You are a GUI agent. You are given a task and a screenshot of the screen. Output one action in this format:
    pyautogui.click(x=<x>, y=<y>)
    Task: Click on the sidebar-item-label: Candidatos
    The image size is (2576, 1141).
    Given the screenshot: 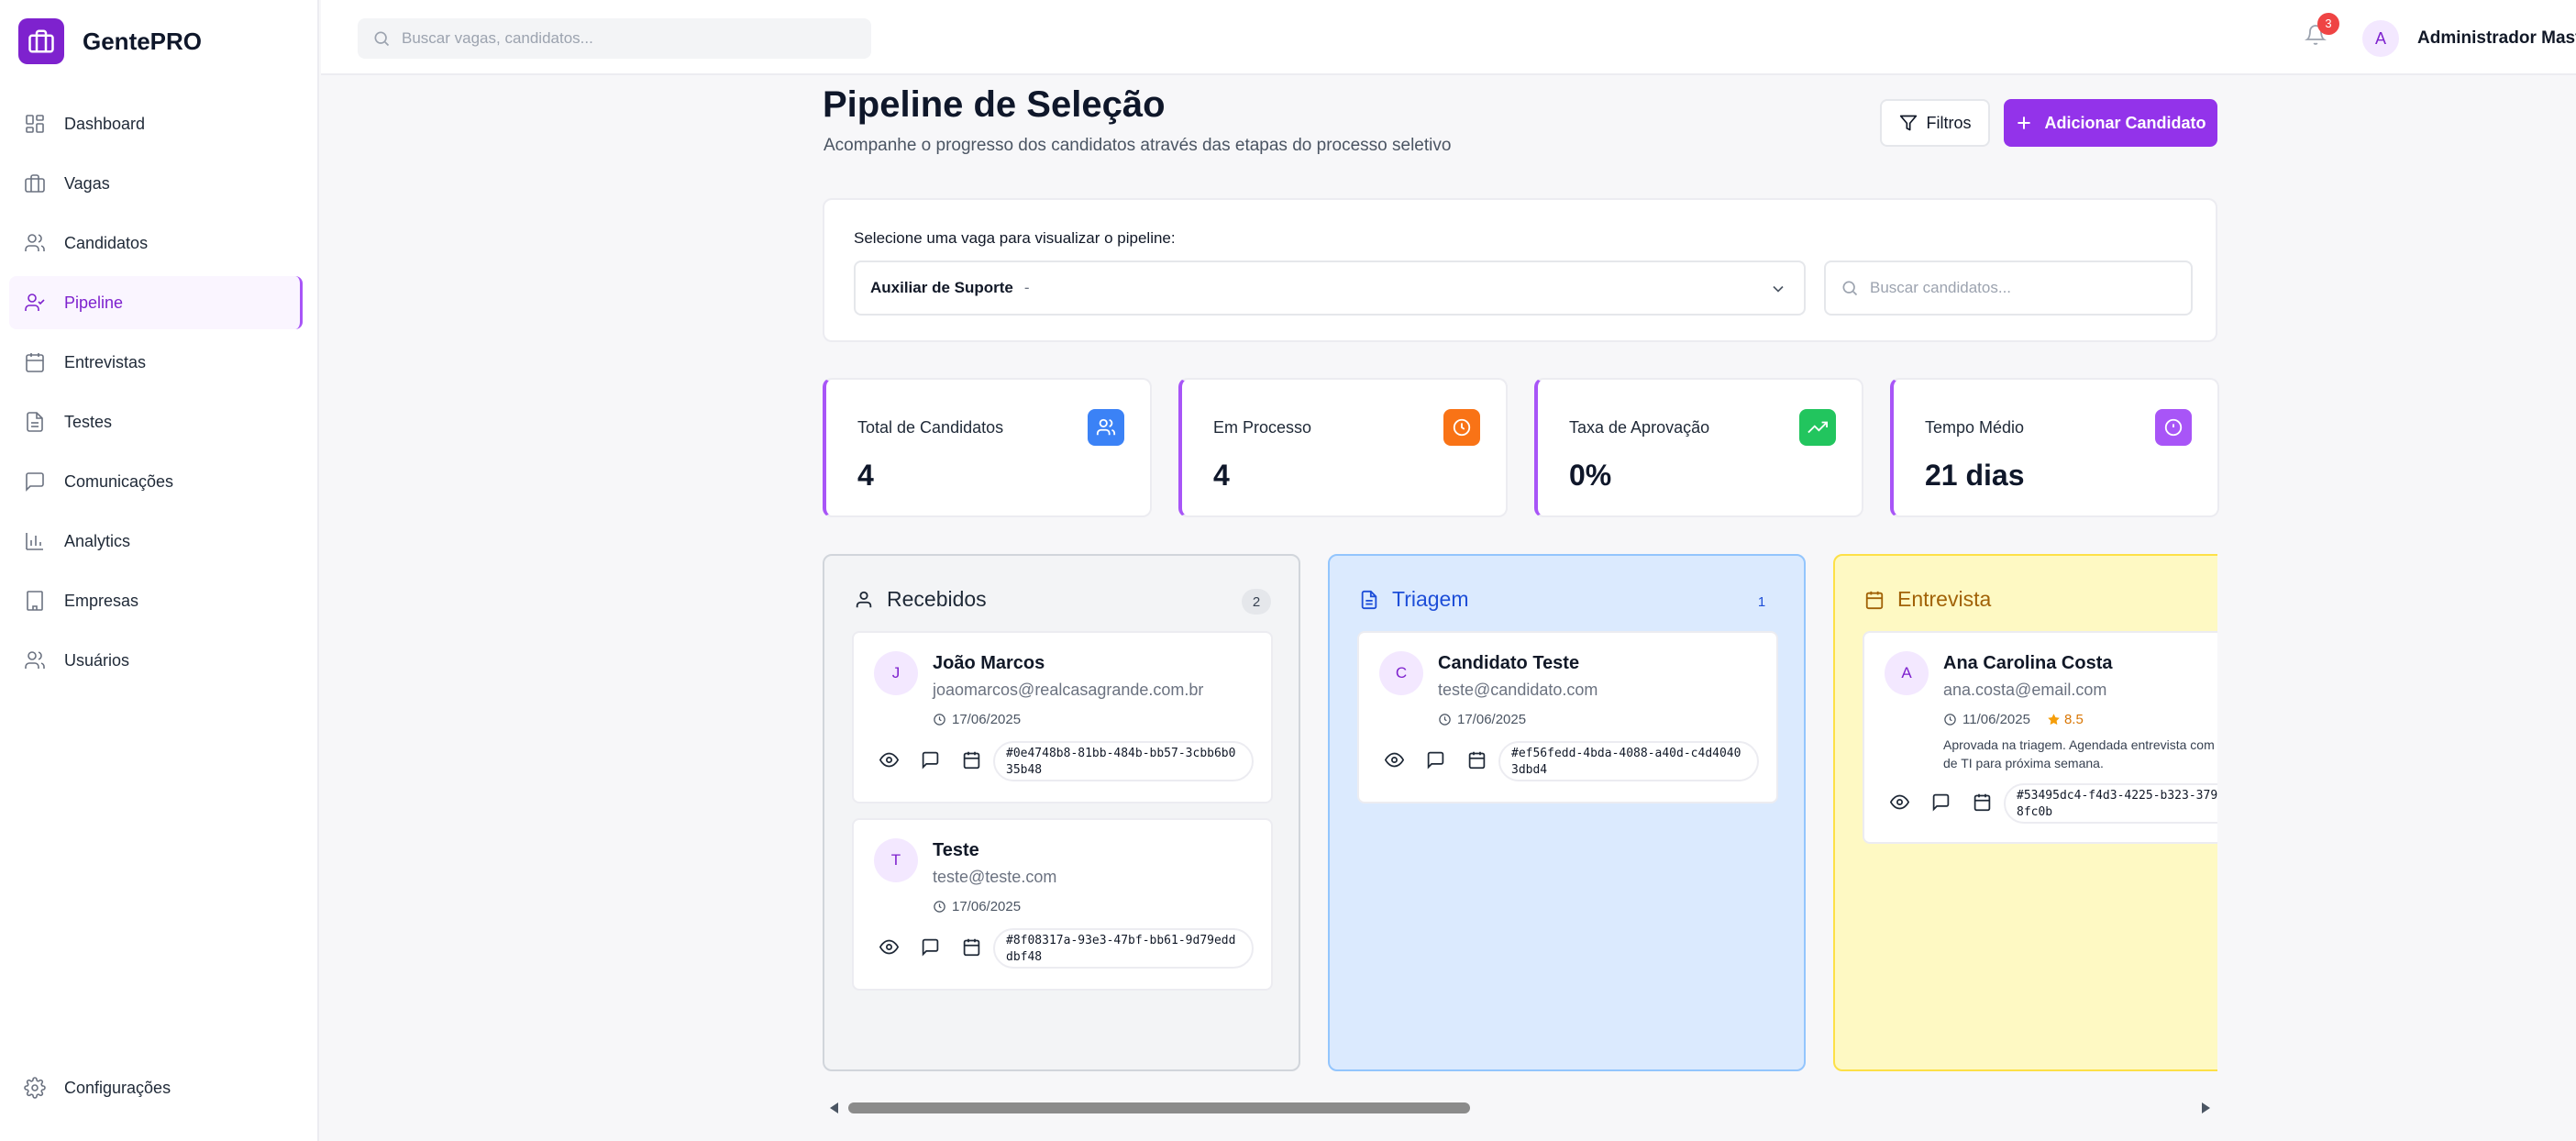 What is the action you would take?
    pyautogui.click(x=106, y=242)
    